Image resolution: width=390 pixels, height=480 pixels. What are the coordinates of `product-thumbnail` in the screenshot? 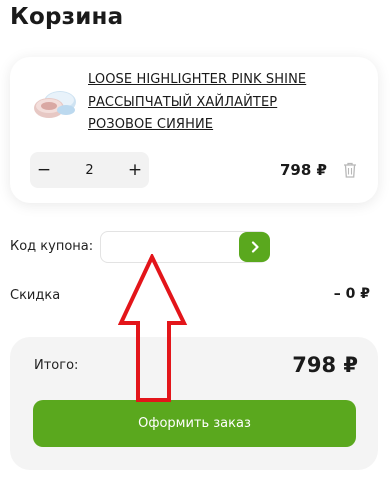 It's located at (55, 104).